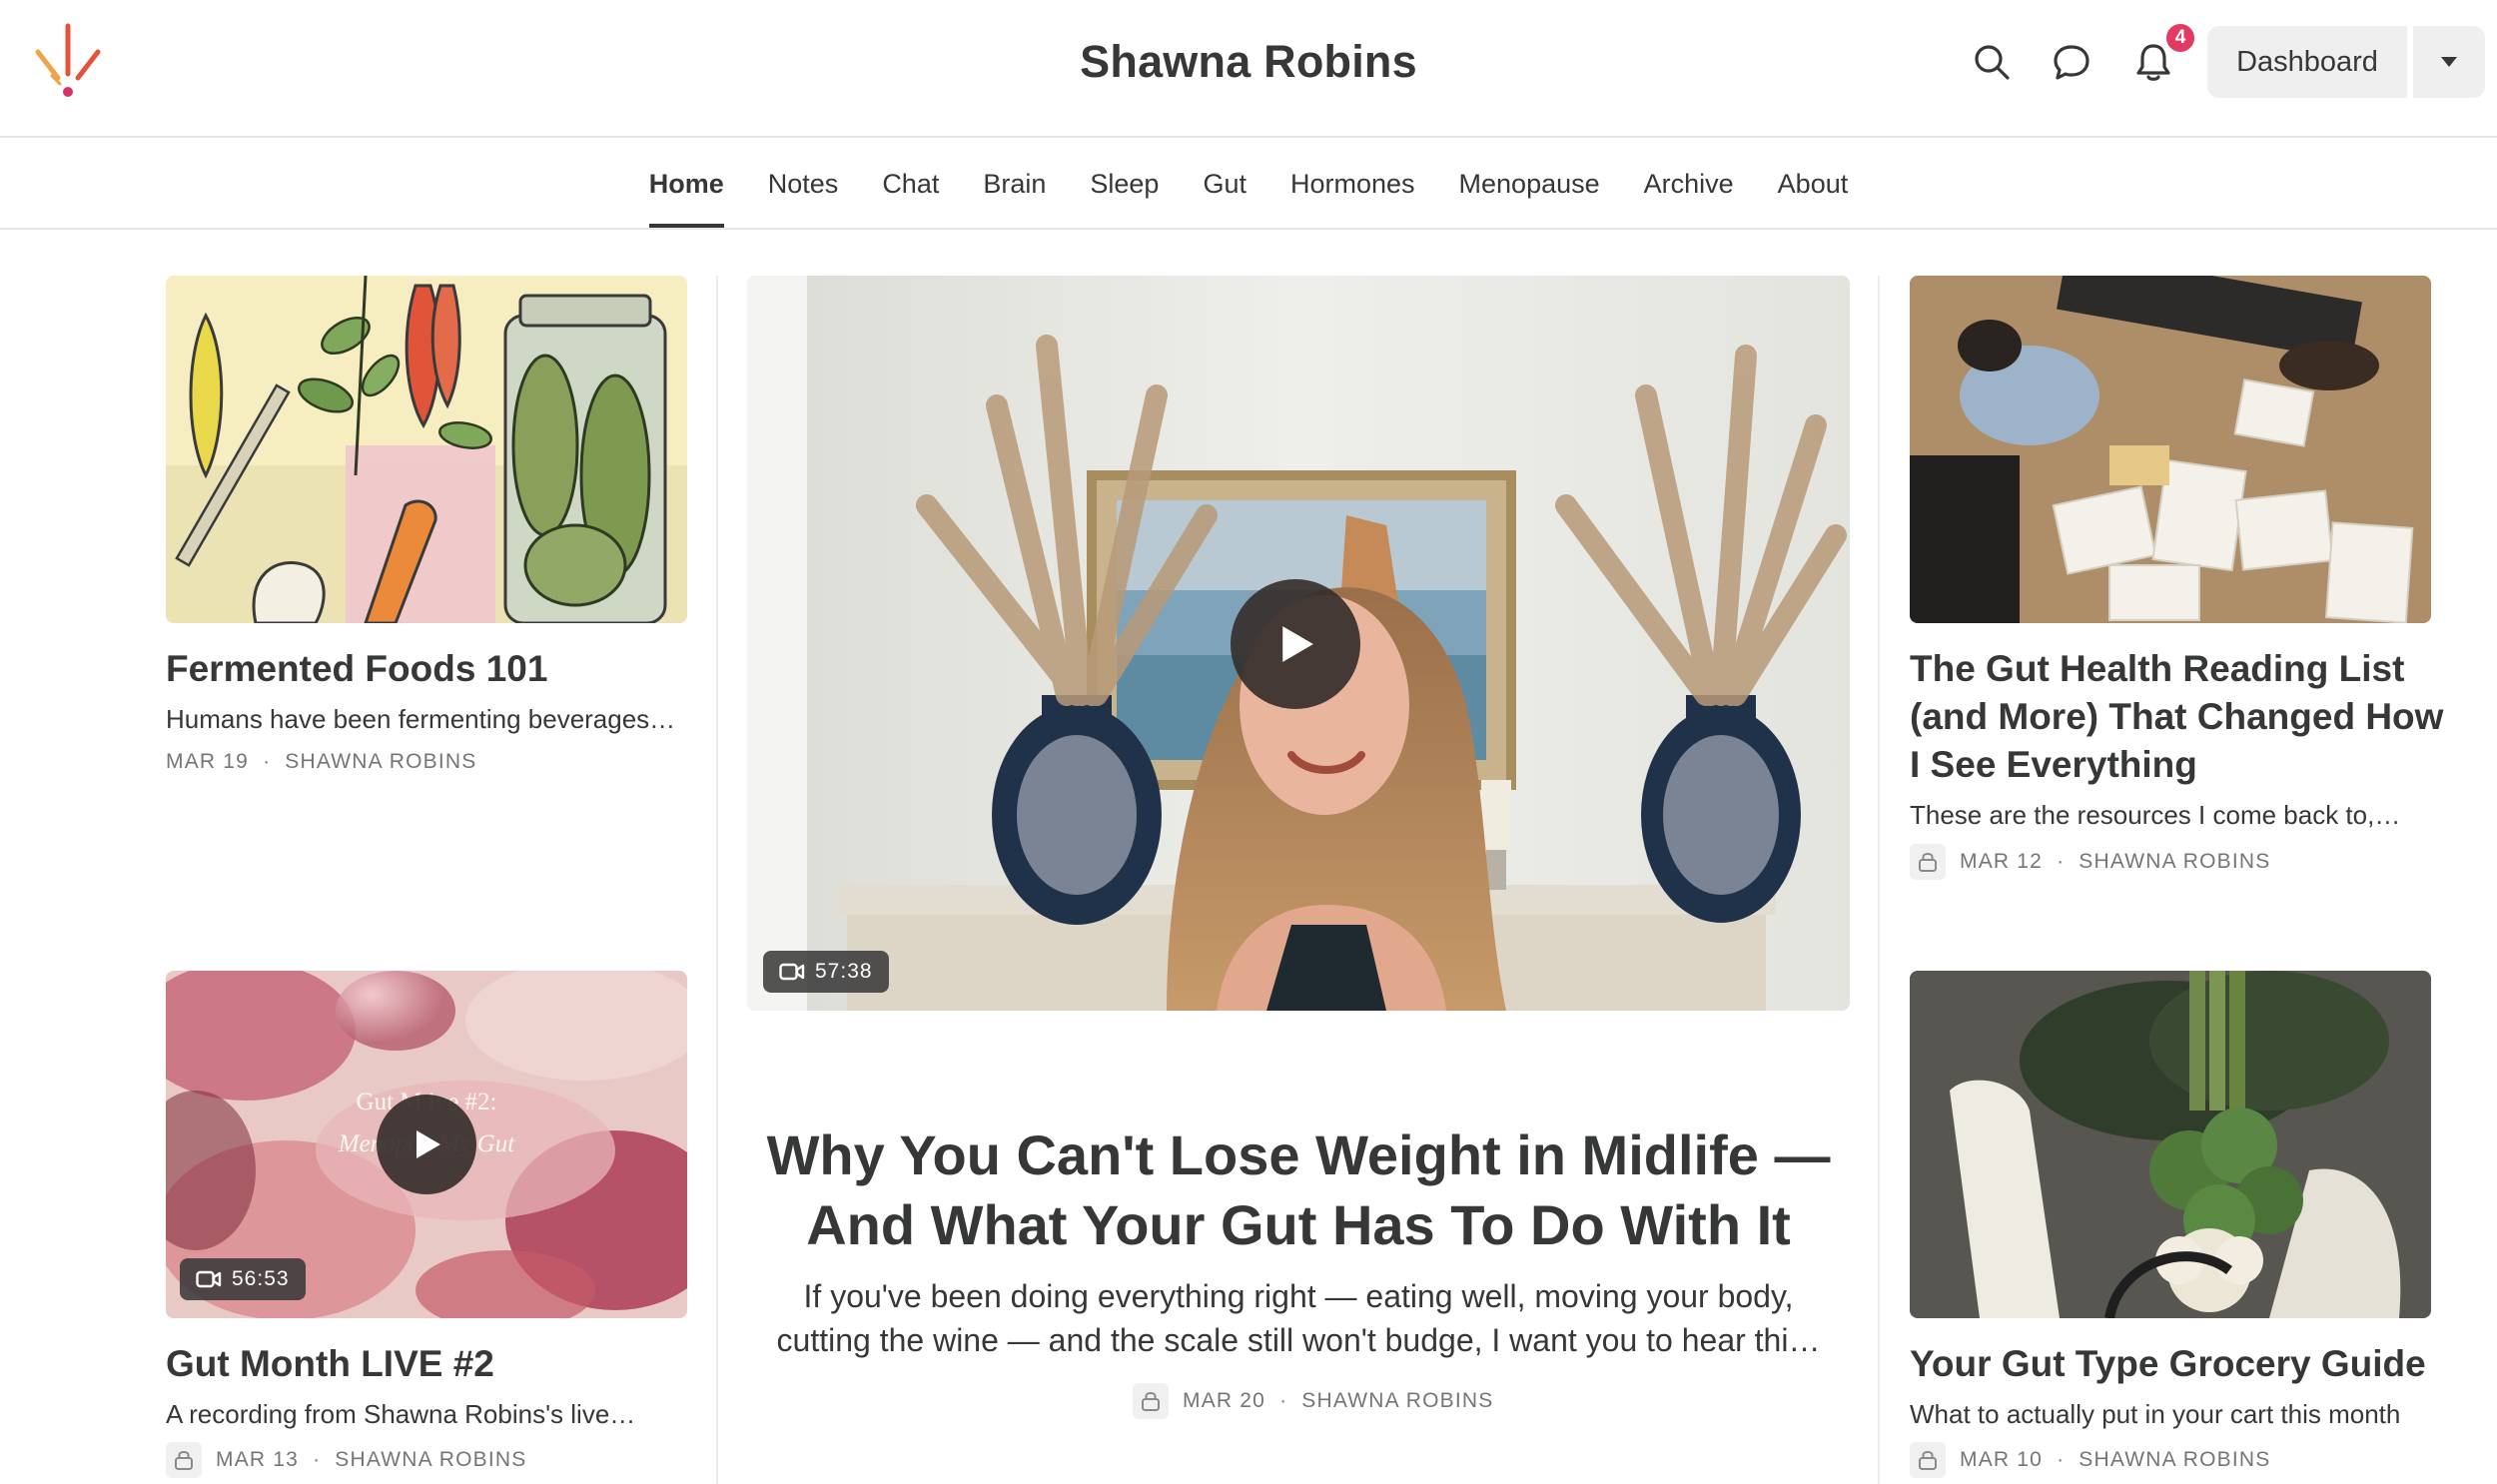  What do you see at coordinates (2180, 38) in the screenshot?
I see `notification-badge: 4` at bounding box center [2180, 38].